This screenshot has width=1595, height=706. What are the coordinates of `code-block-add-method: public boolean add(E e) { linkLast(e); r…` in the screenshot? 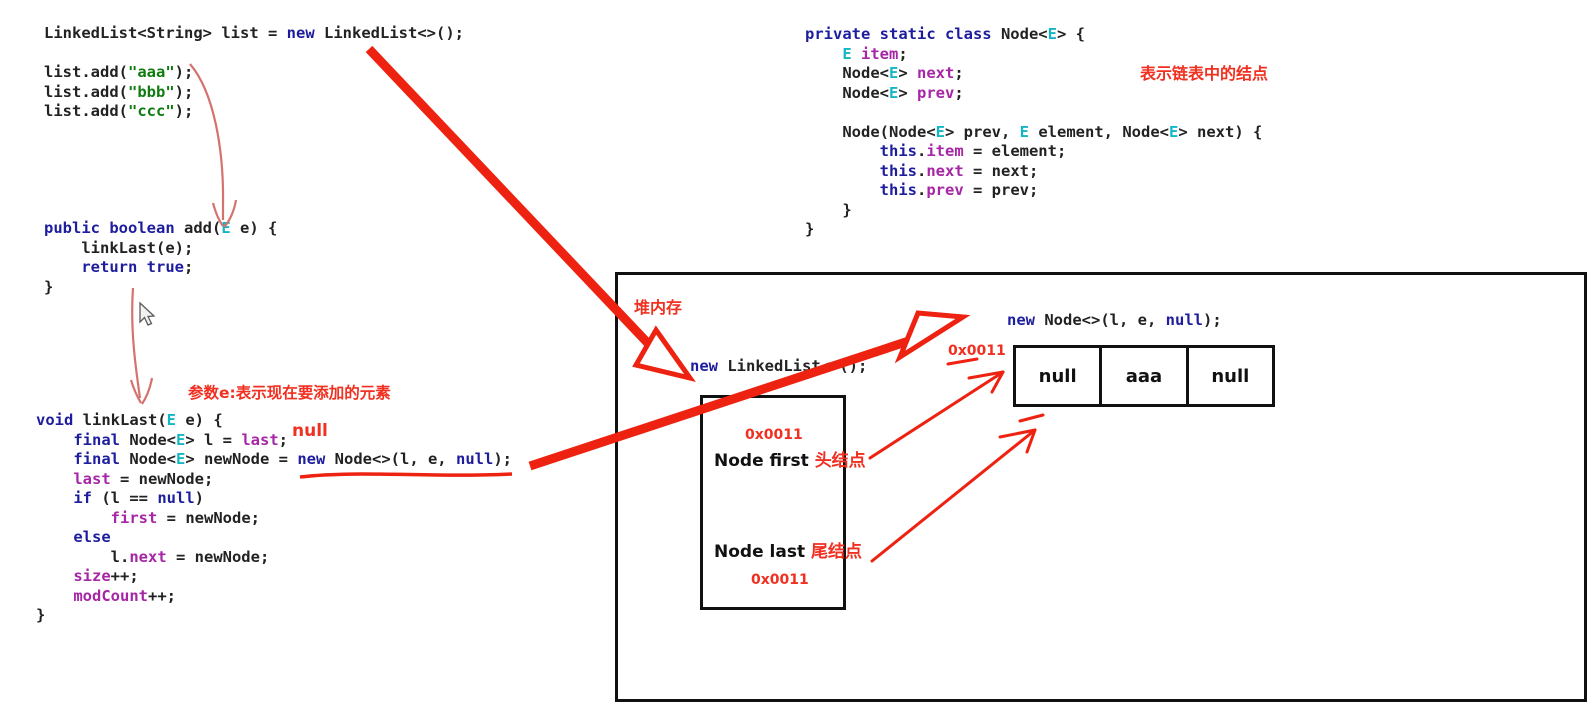 It's located at (161, 257).